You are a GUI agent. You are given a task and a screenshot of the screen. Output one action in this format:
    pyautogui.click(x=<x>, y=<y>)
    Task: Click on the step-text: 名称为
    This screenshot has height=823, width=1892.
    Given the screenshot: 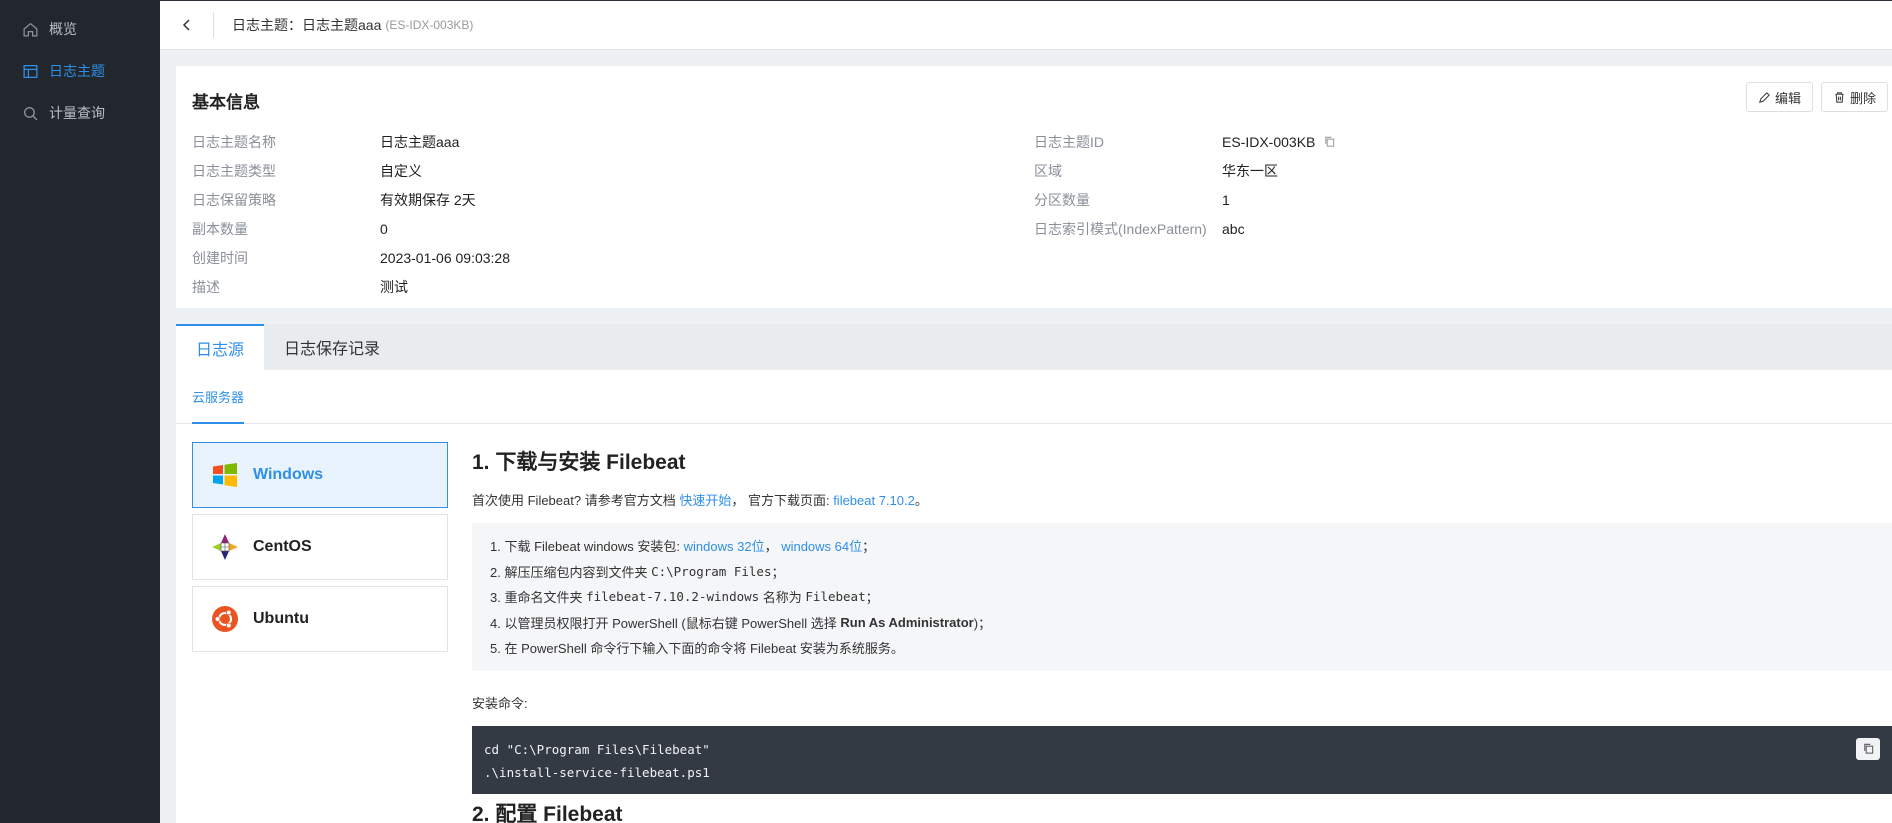 What is the action you would take?
    pyautogui.click(x=782, y=598)
    